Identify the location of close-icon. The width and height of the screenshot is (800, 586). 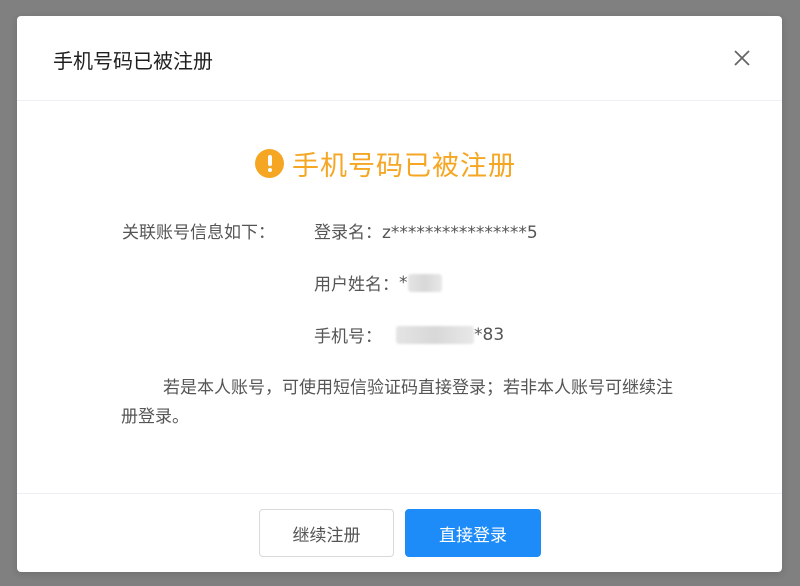
(742, 58).